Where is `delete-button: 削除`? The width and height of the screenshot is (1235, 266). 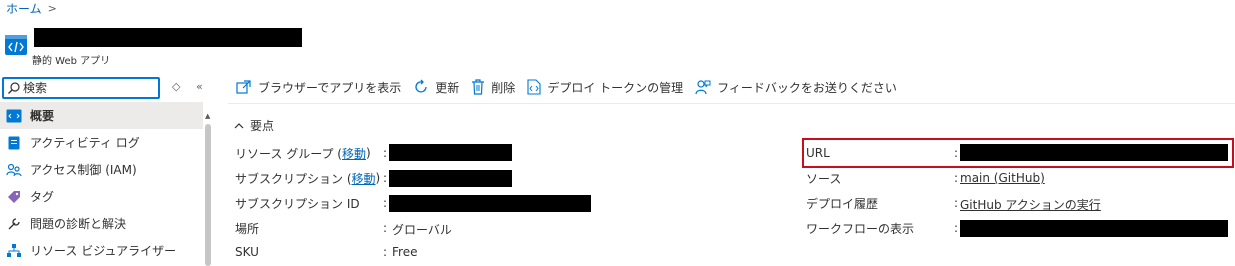 delete-button: 削除 is located at coordinates (493, 87).